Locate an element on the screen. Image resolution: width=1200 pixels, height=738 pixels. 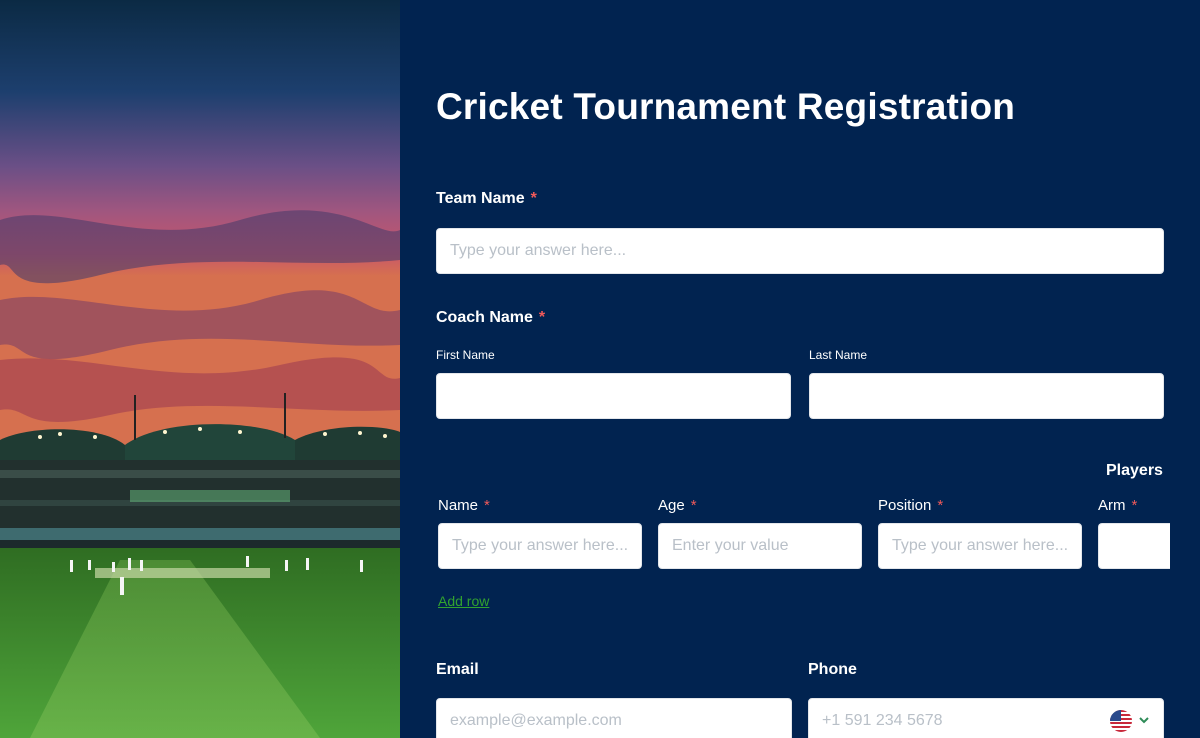
column-label: Position is located at coordinates (905, 505).